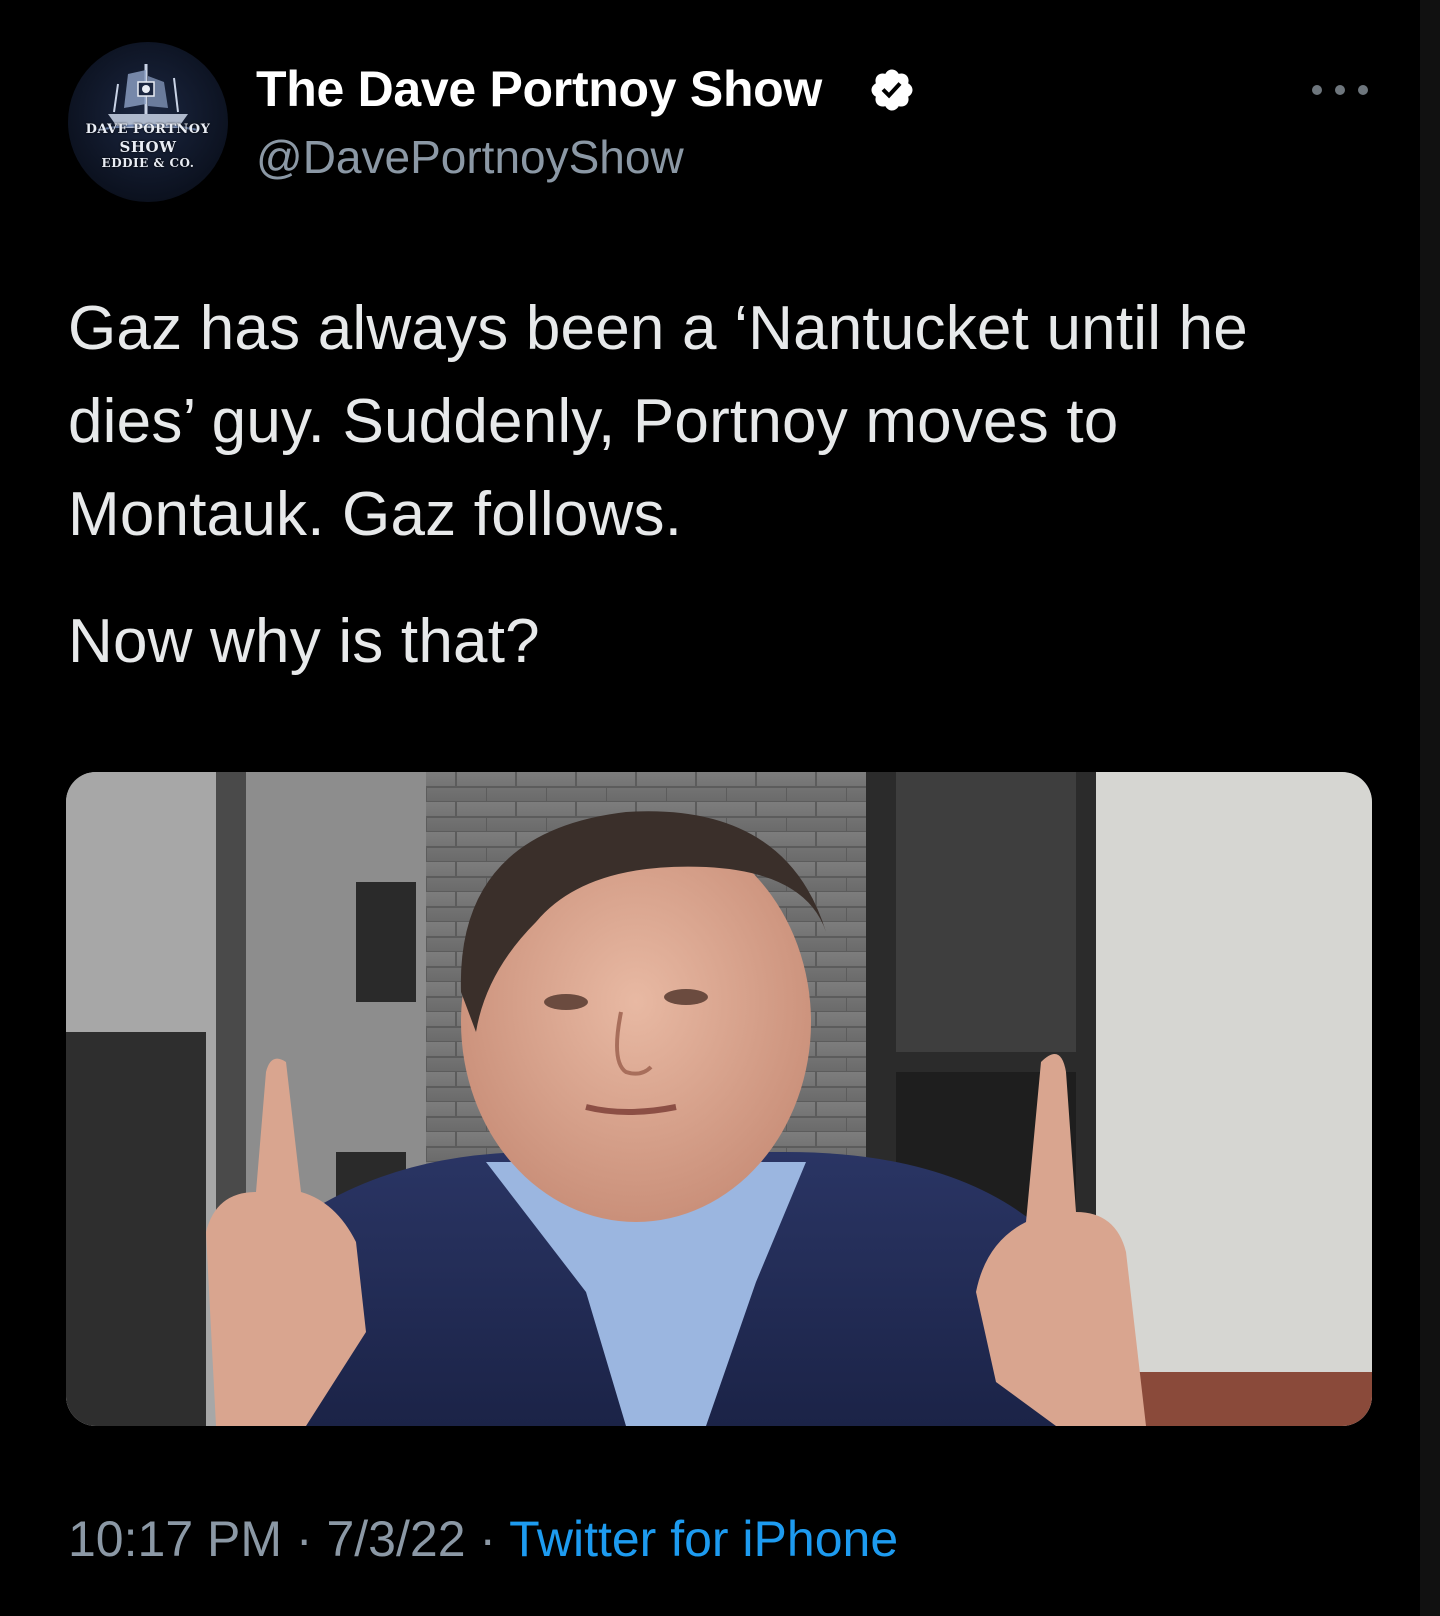 The image size is (1440, 1616). Describe the element at coordinates (175, 1539) in the screenshot. I see `tweet-time: 10:17 PM` at that location.